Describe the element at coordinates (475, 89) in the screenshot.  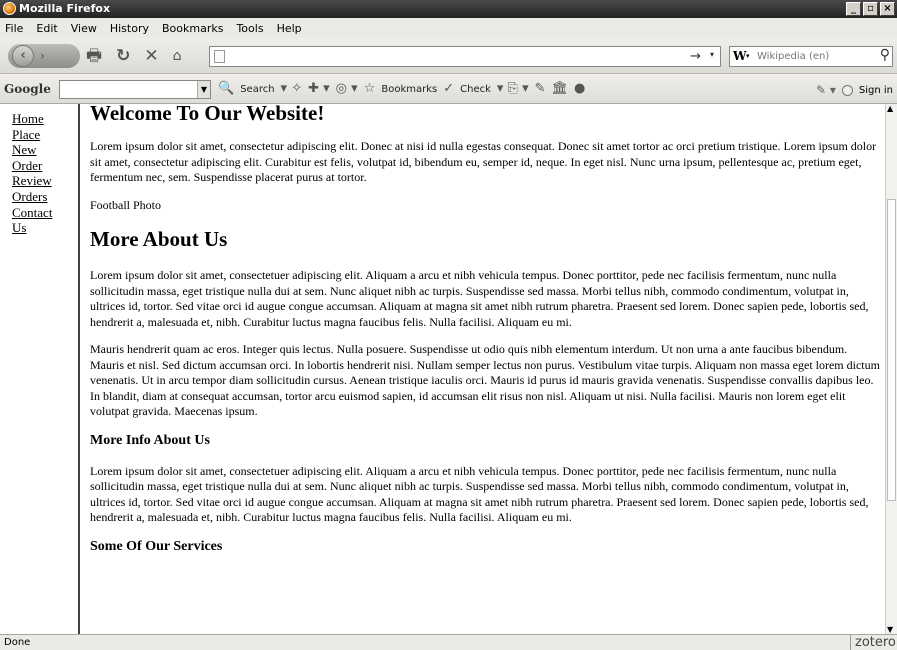
I see `google-check-button: Check` at that location.